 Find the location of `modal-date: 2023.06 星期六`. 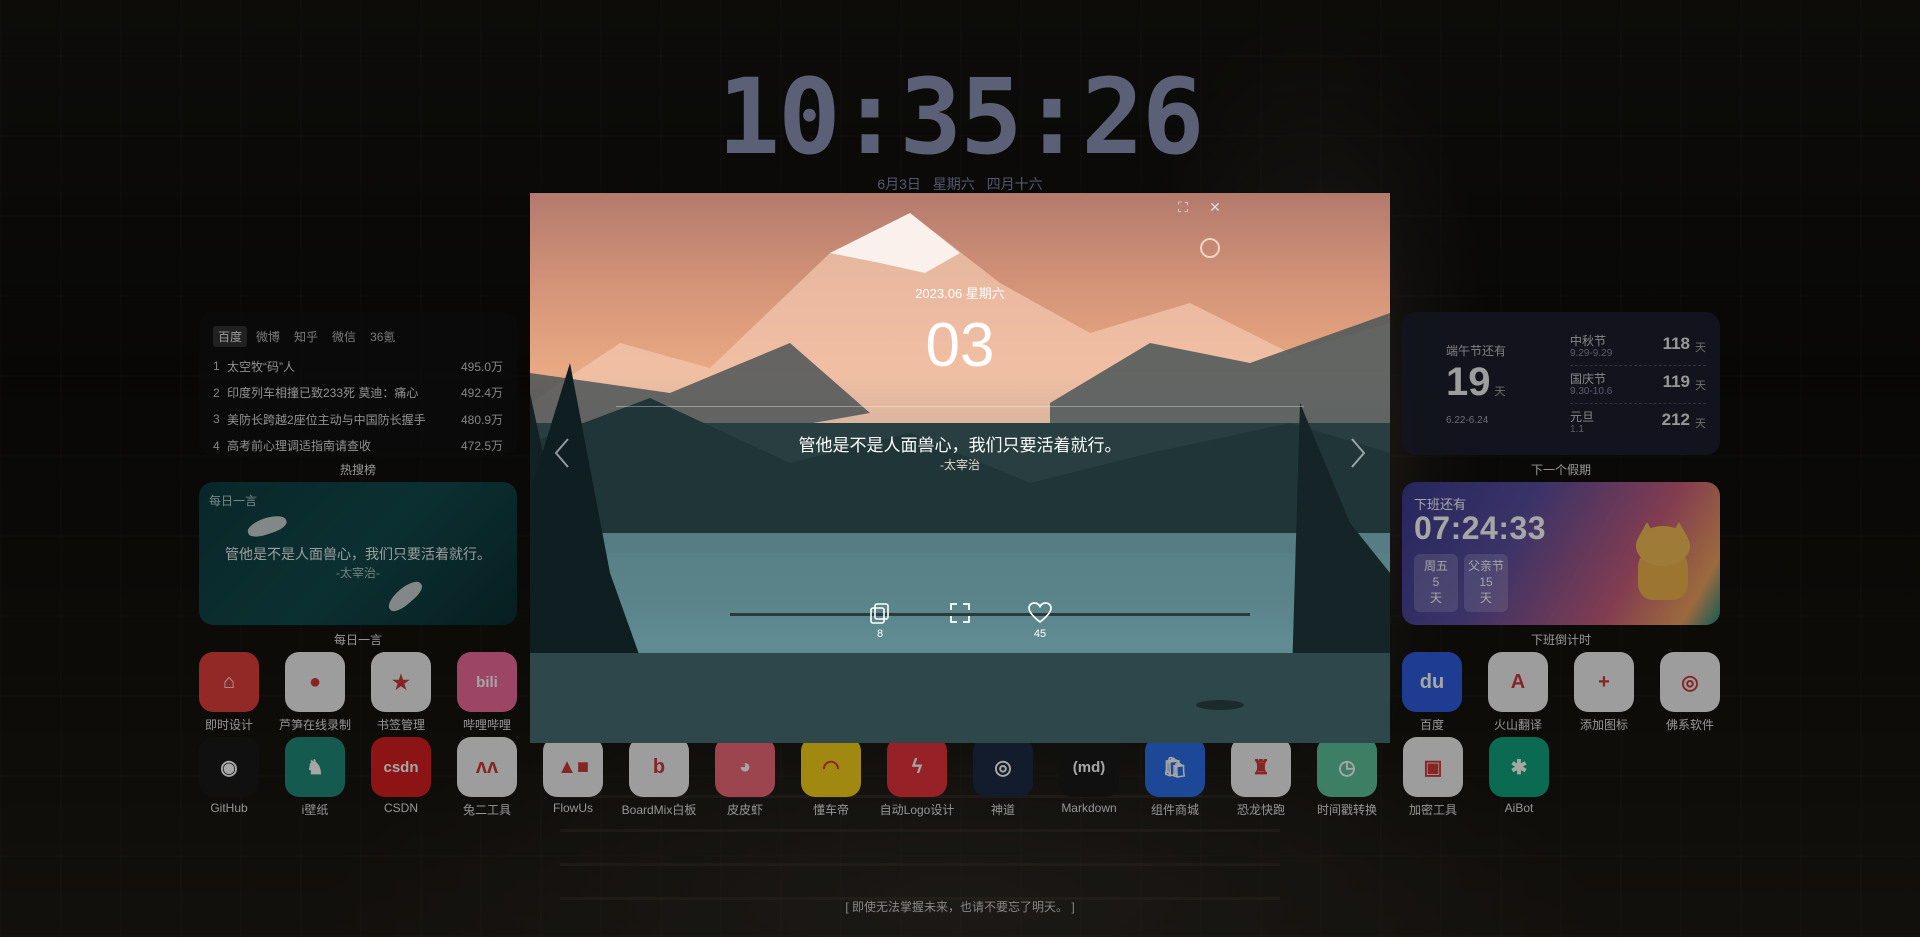

modal-date: 2023.06 星期六 is located at coordinates (960, 293).